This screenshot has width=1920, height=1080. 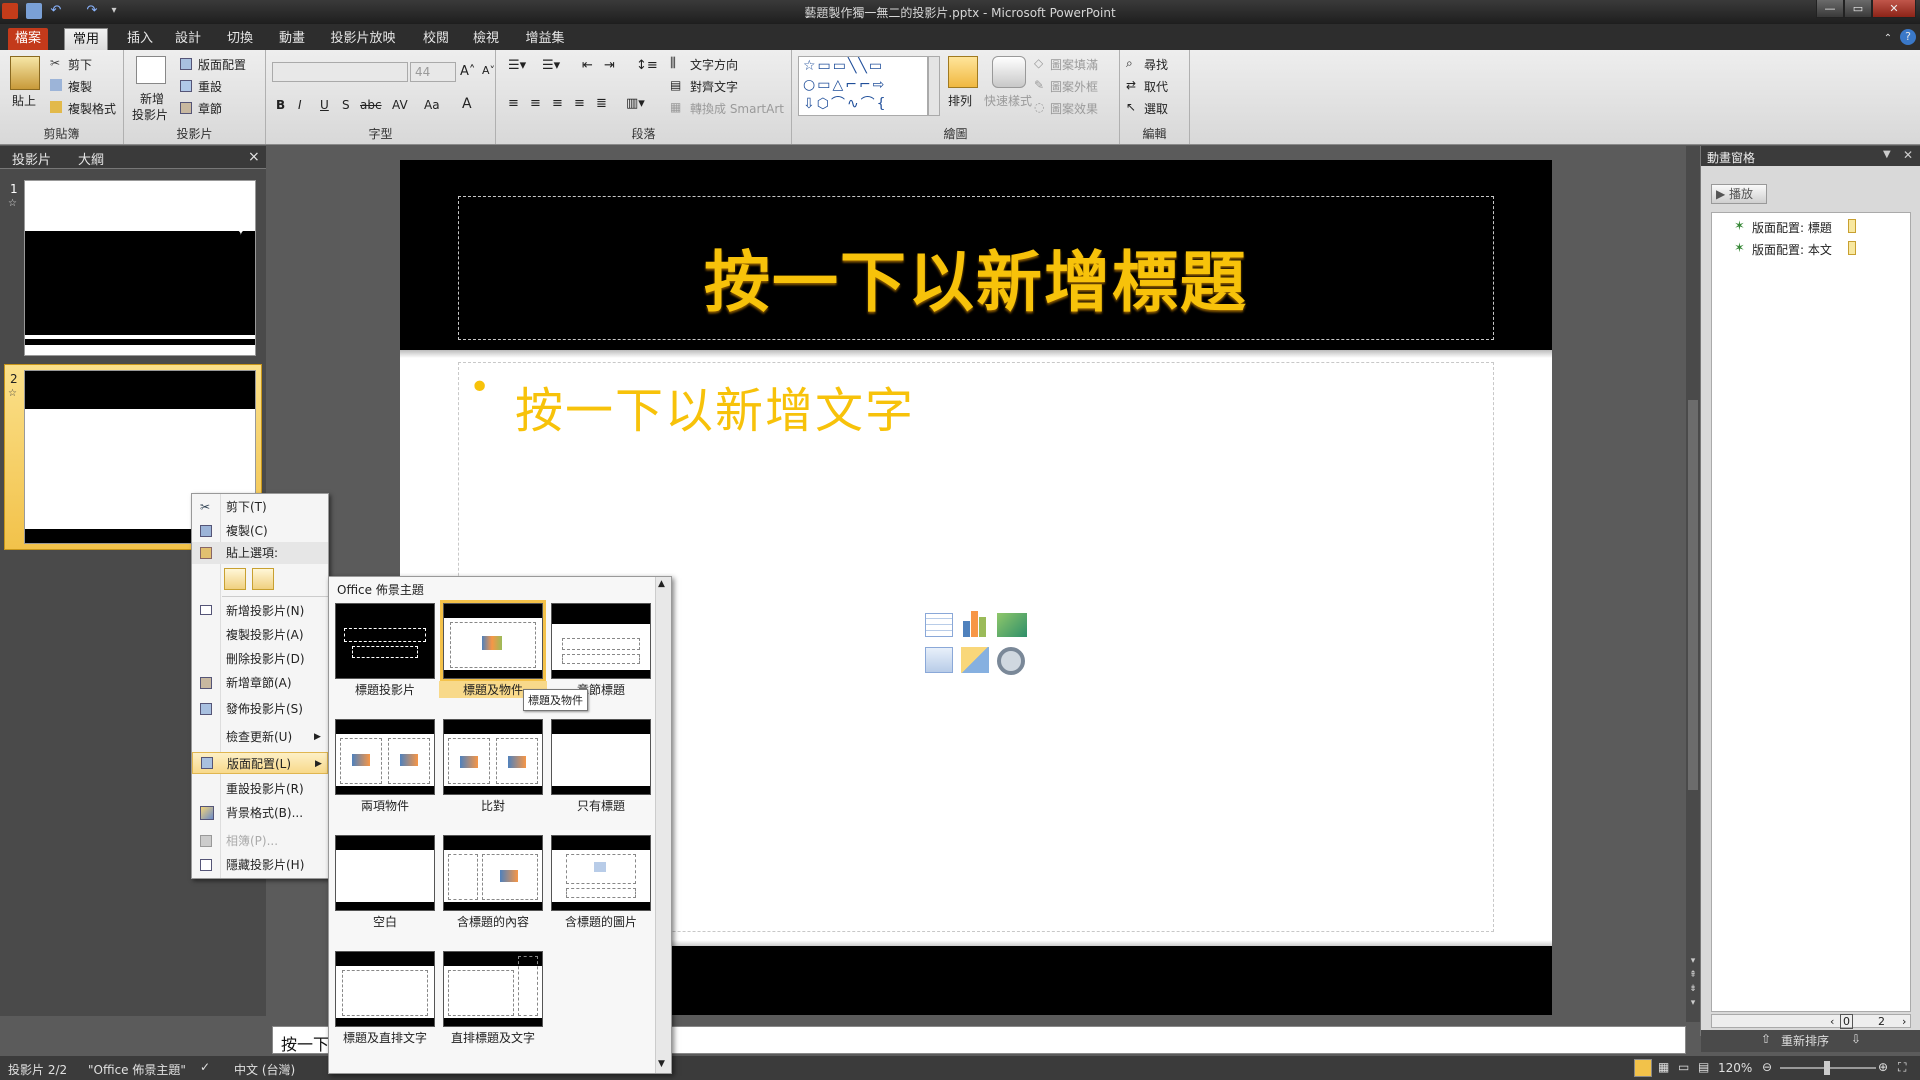 What do you see at coordinates (188, 39) in the screenshot?
I see `tab-design: 設計` at bounding box center [188, 39].